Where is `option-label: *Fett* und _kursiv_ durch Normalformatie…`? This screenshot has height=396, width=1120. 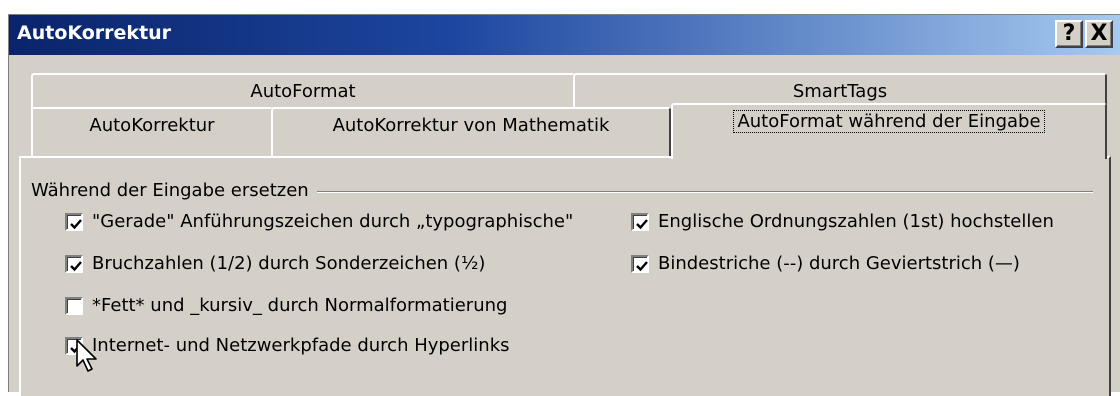 option-label: *Fett* und _kursiv_ durch Normalformatie… is located at coordinates (300, 305).